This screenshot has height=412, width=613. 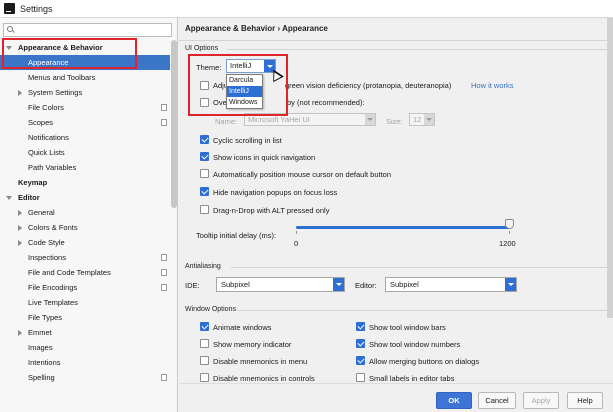 What do you see at coordinates (33, 182) in the screenshot?
I see `sidebar-item-label: Keymap` at bounding box center [33, 182].